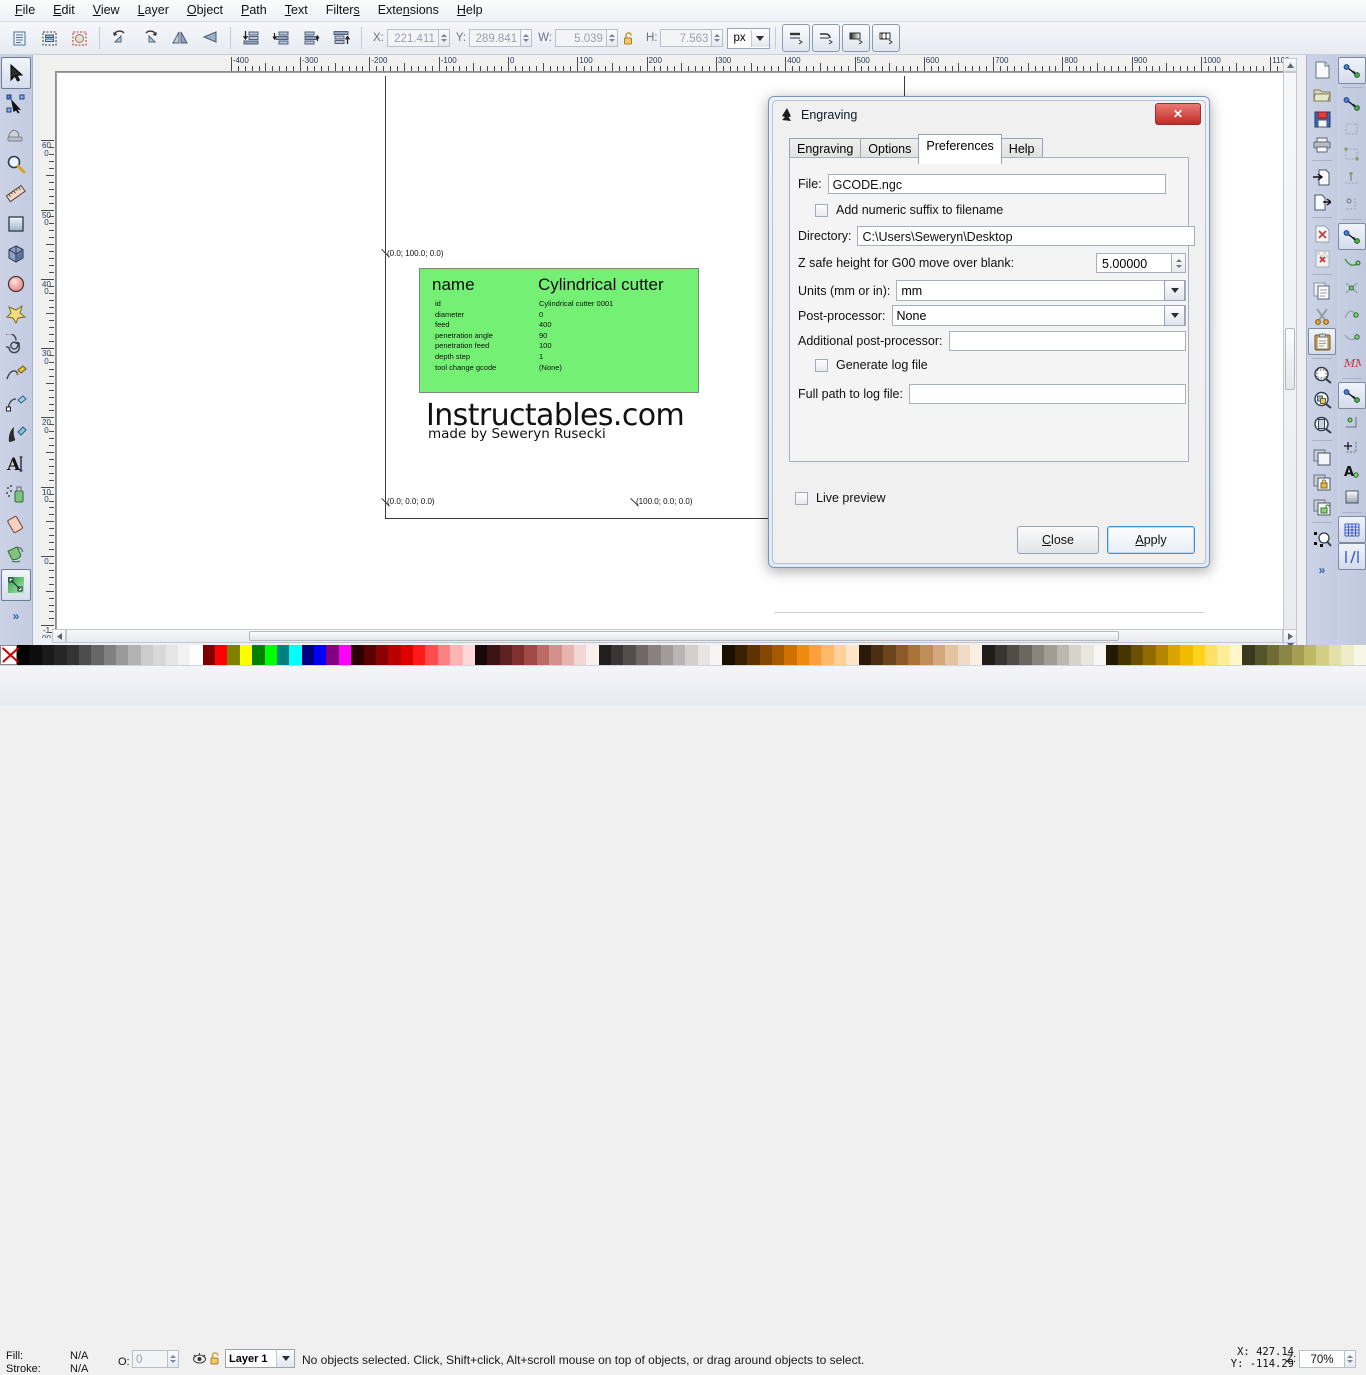  I want to click on zoom-selection-icon, so click(1322, 374).